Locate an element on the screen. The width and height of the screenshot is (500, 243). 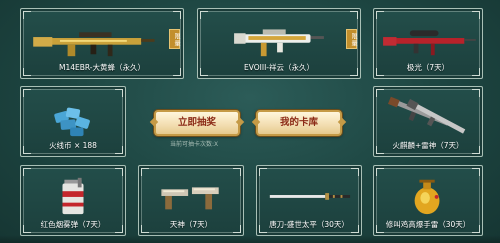
coin-stack-icon is located at coordinates (73, 116).